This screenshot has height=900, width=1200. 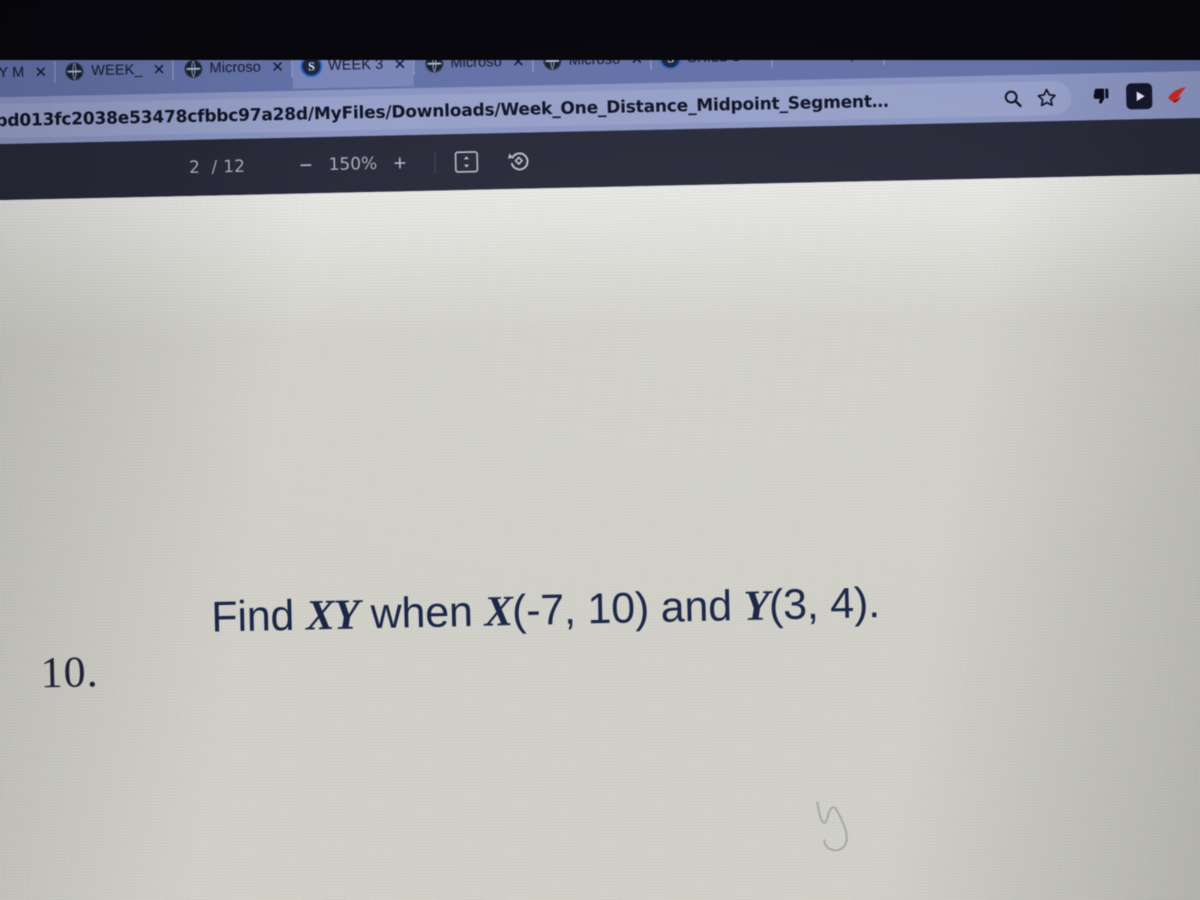 I want to click on thumbs-down-icon, so click(x=1100, y=96).